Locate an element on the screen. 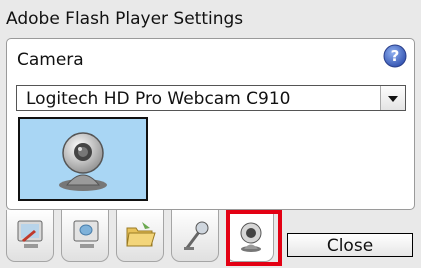 The image size is (421, 268). microphone-icon is located at coordinates (196, 235).